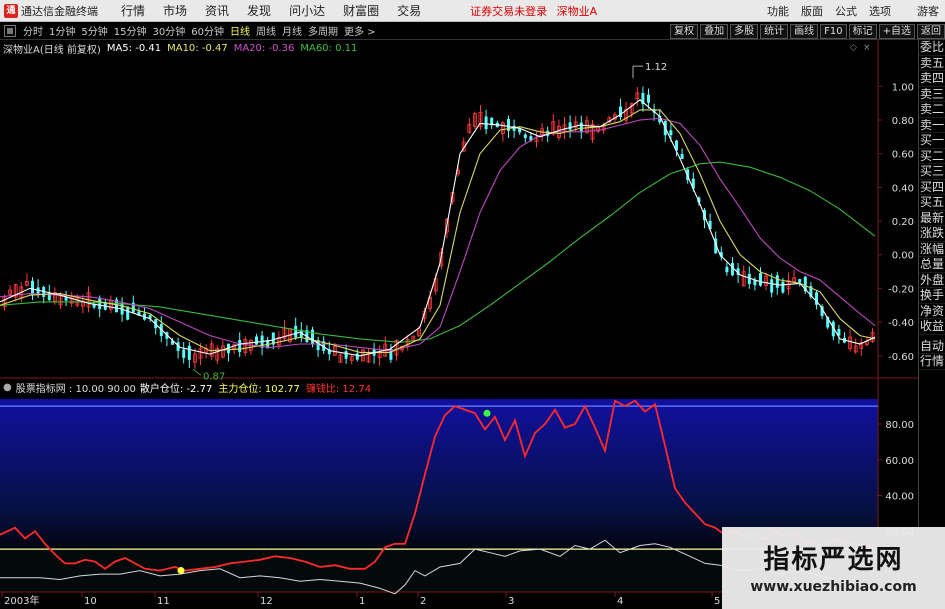 Image resolution: width=945 pixels, height=609 pixels. I want to click on price-tick-label: -0.60, so click(901, 357).